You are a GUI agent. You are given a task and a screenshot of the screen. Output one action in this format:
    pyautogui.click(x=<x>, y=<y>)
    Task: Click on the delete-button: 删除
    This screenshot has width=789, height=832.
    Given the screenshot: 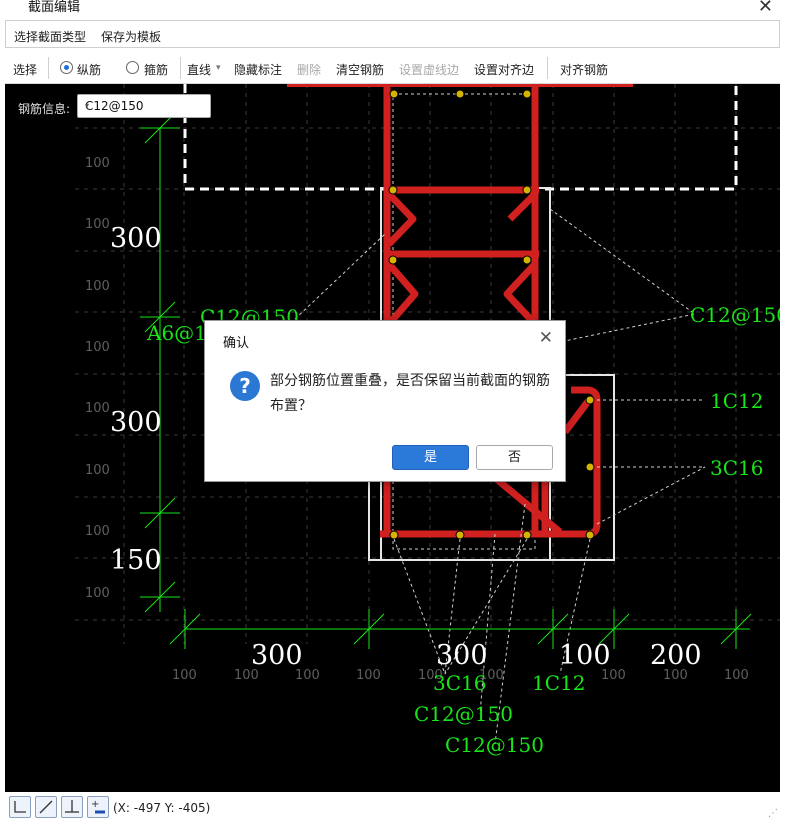 What is the action you would take?
    pyautogui.click(x=309, y=69)
    